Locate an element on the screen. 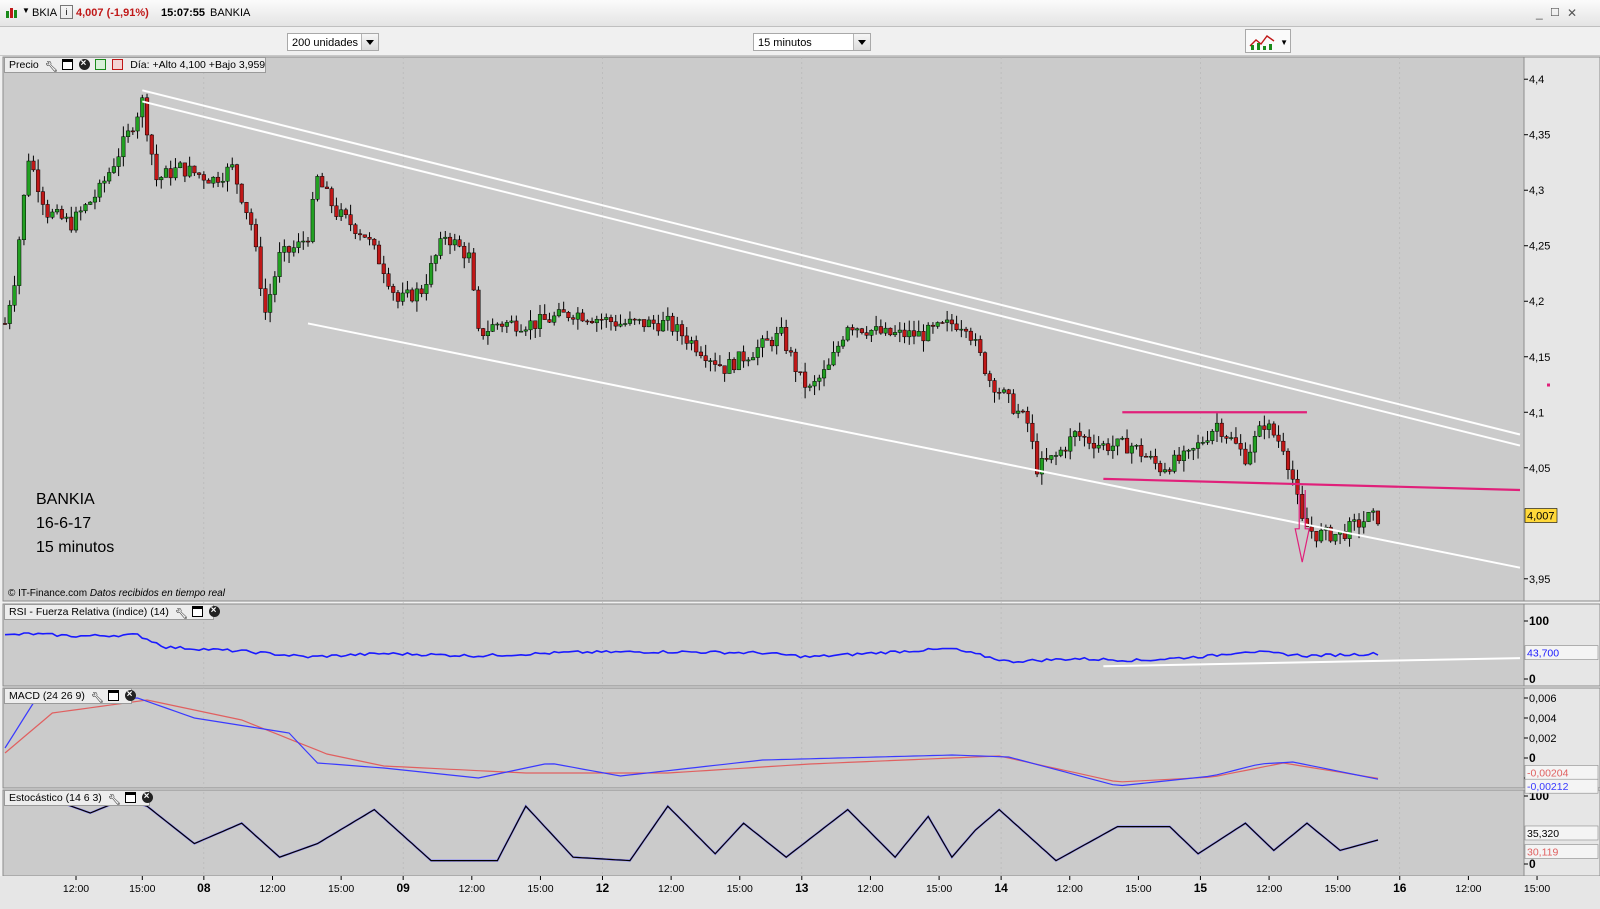 The image size is (1600, 909). exit-icon is located at coordinates (118, 64).